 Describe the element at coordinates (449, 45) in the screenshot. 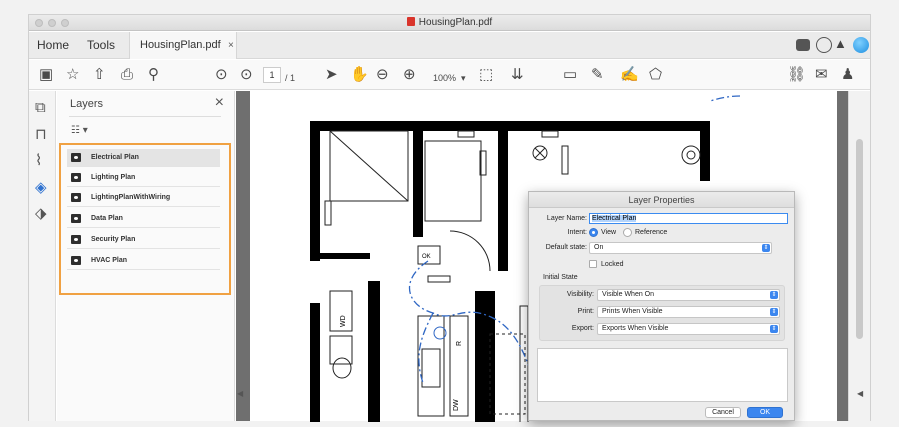

I see `tab-bar: Home Tools HousingPlan.pdf × ▲` at that location.